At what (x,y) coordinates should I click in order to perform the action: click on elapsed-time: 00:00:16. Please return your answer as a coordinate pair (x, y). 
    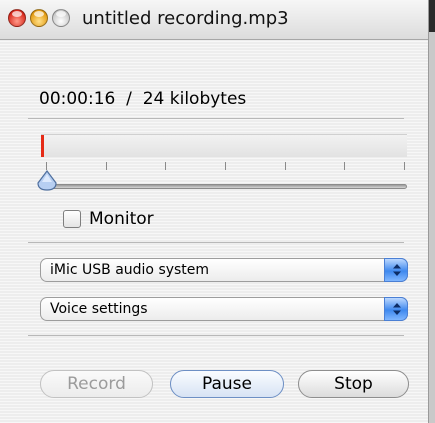
    Looking at the image, I should click on (77, 99).